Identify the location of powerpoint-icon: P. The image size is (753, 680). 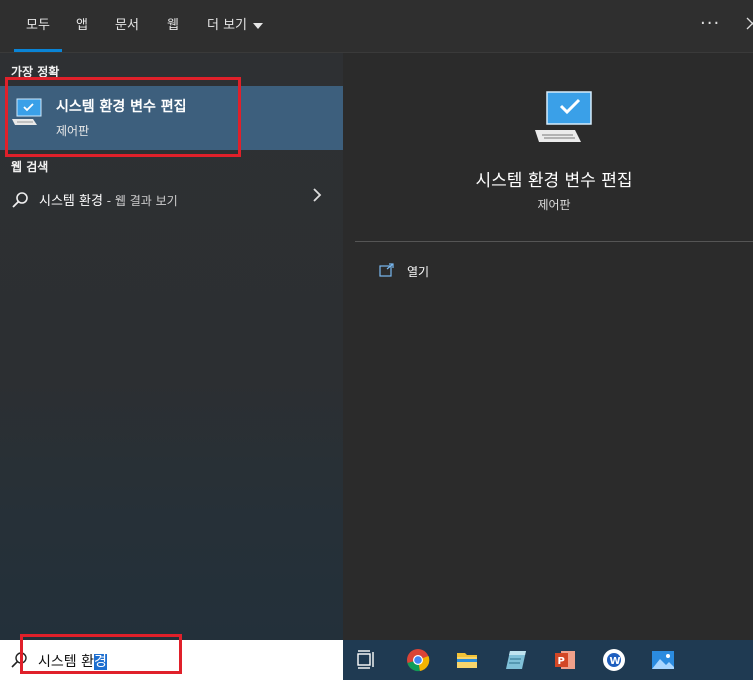
(565, 660).